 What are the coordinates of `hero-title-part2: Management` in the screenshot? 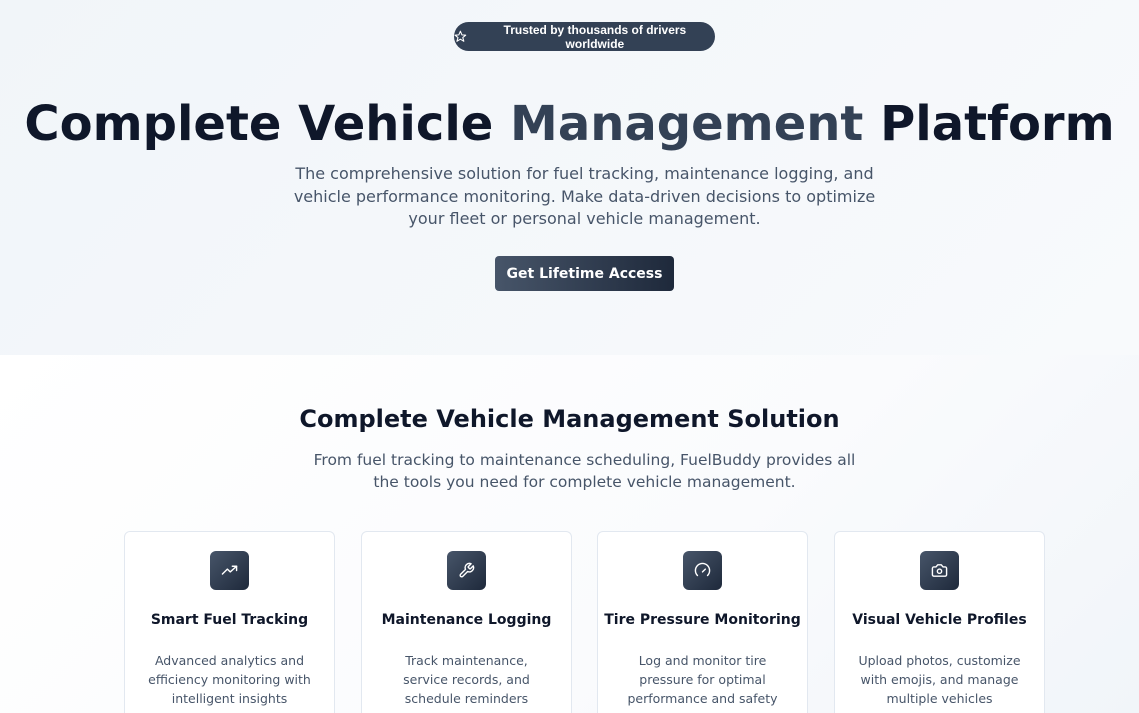 It's located at (687, 124).